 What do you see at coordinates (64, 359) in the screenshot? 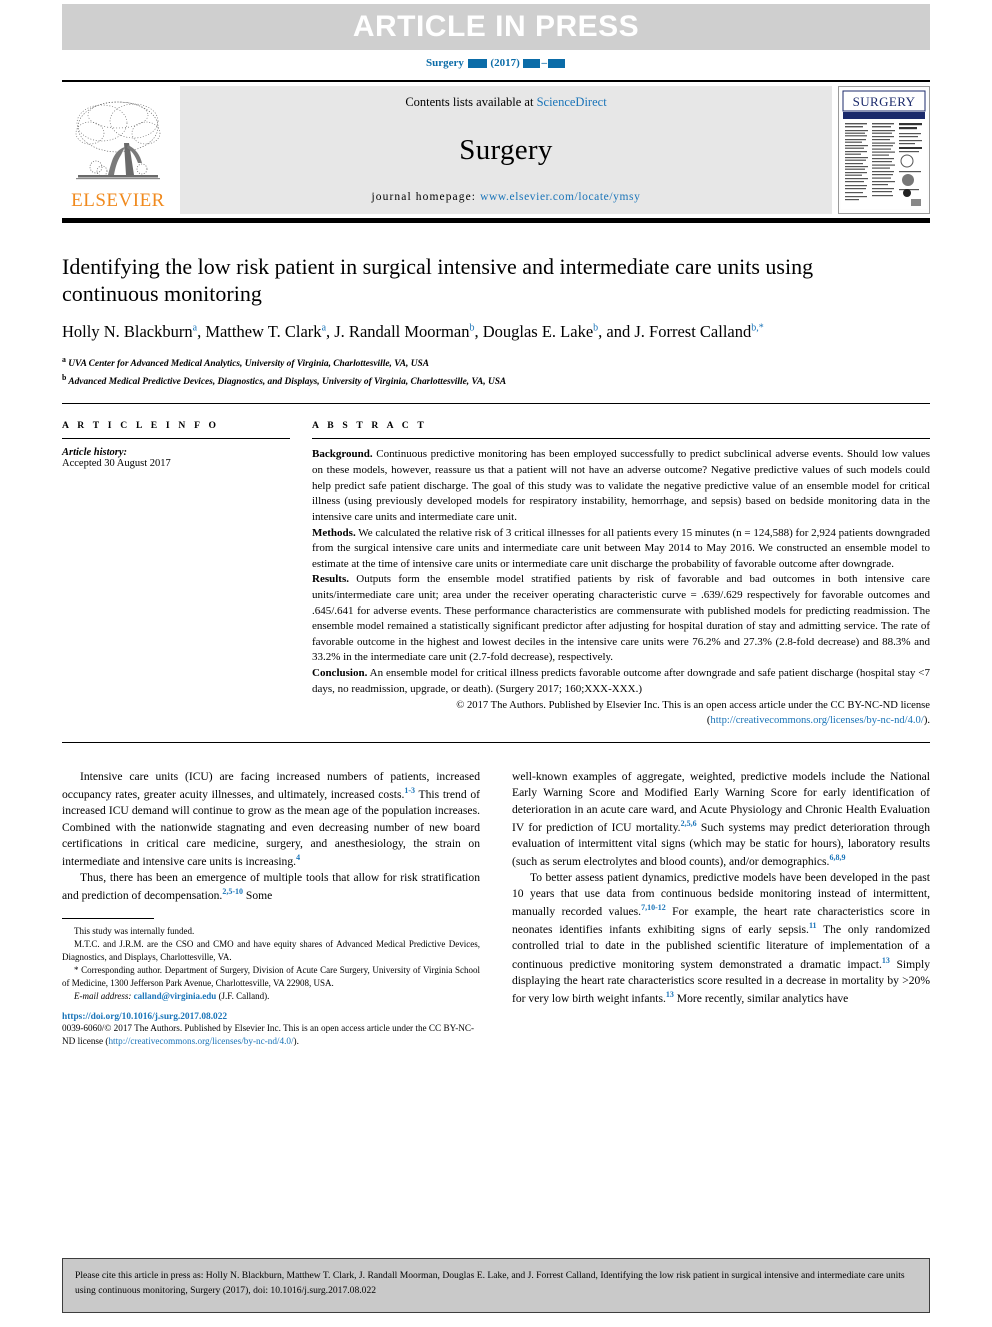
I see `affiliation-mark: a` at bounding box center [64, 359].